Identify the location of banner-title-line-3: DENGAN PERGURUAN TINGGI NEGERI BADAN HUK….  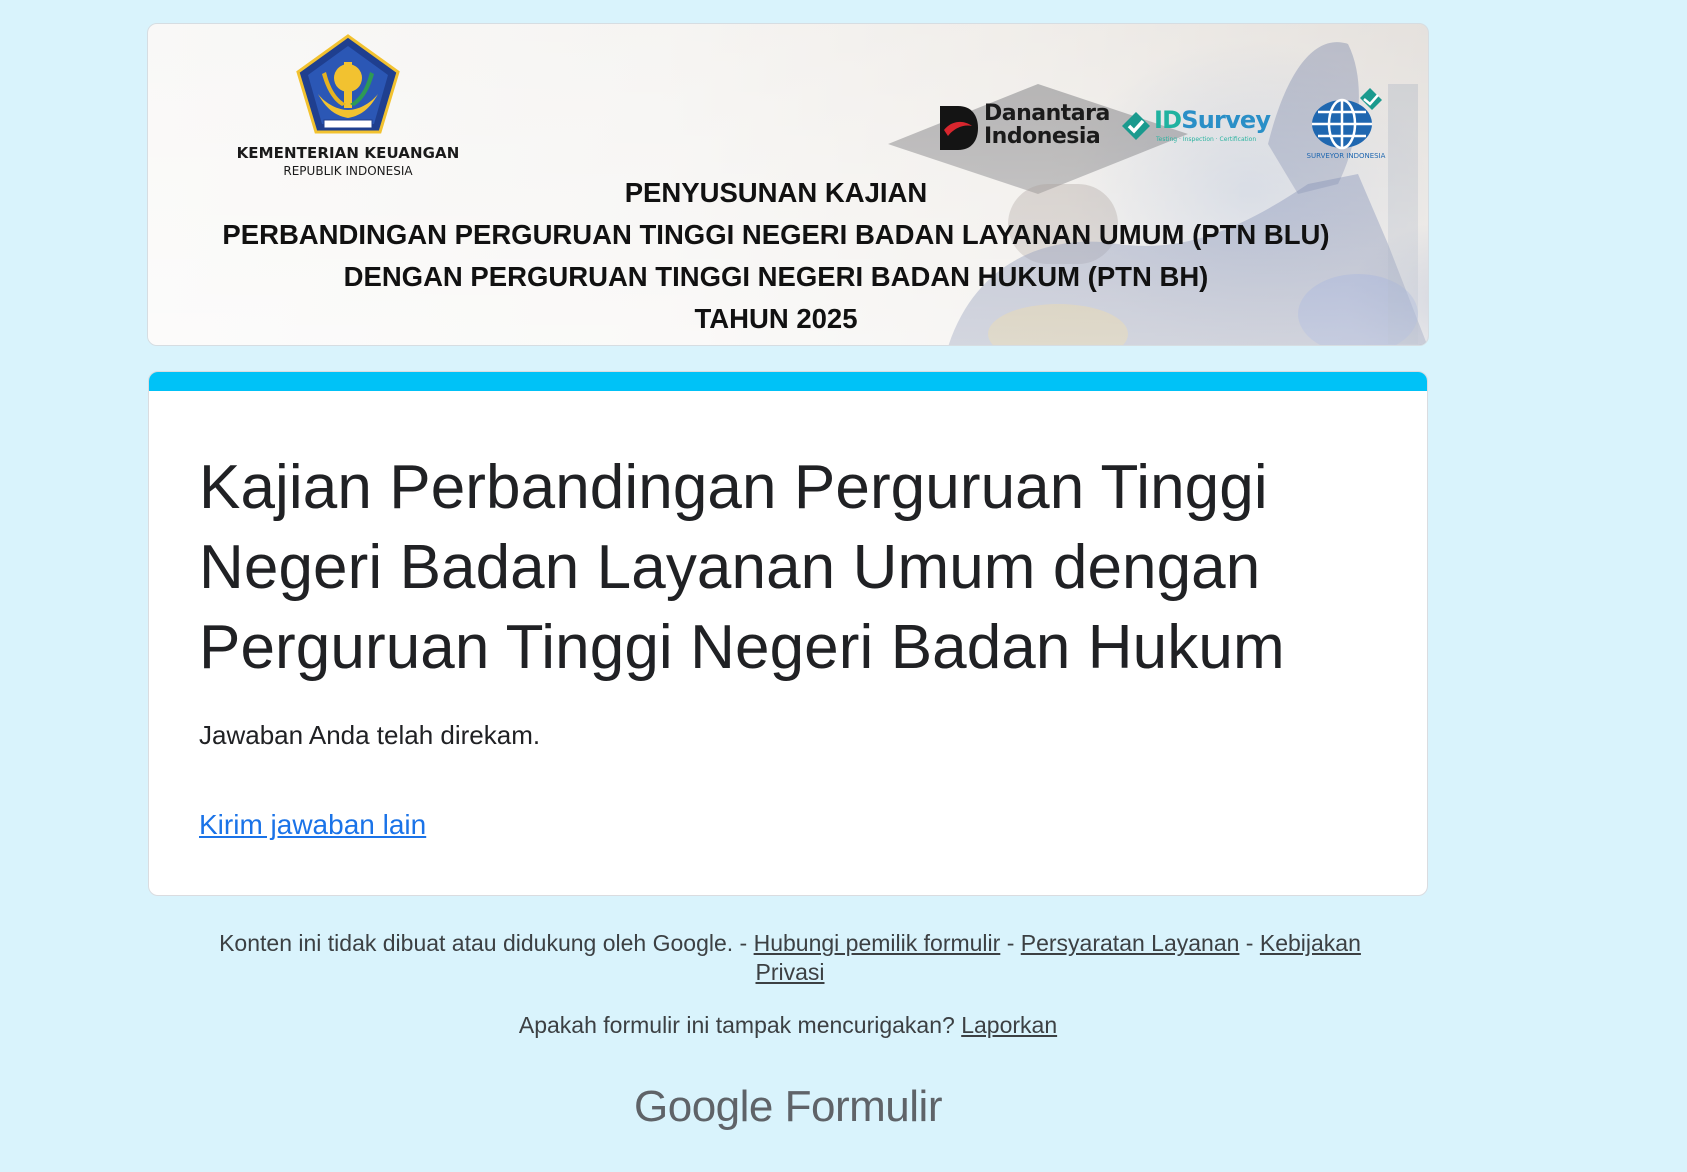
(776, 276).